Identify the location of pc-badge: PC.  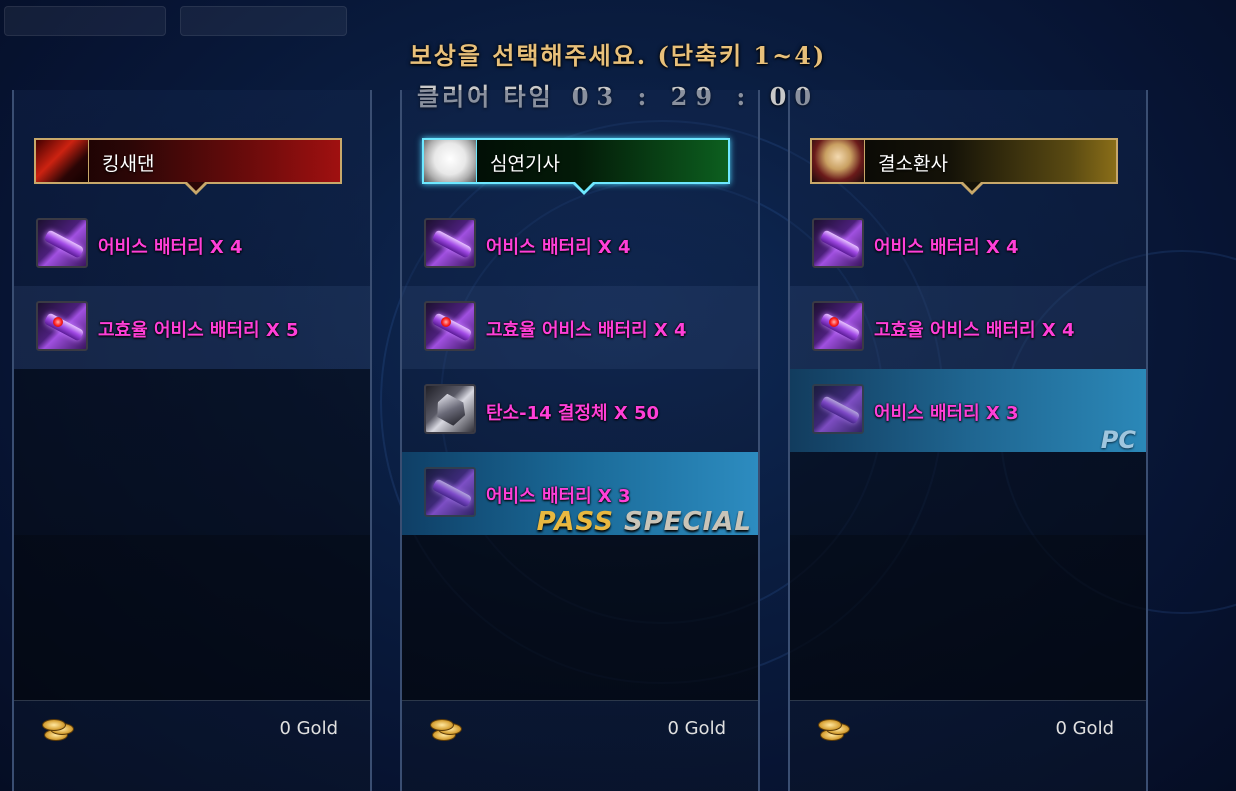
(1118, 440).